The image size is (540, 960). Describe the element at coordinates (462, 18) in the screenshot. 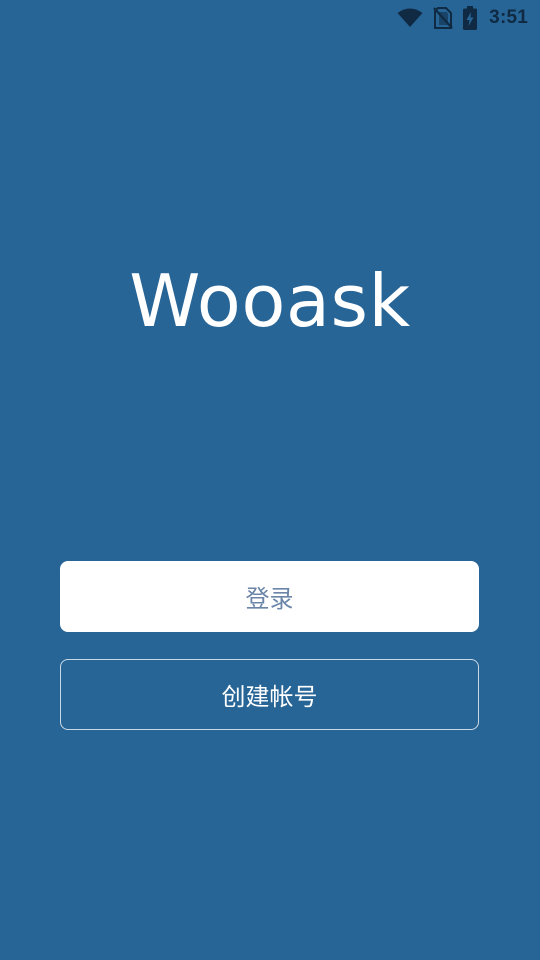

I see `status-icons: 3:51` at that location.